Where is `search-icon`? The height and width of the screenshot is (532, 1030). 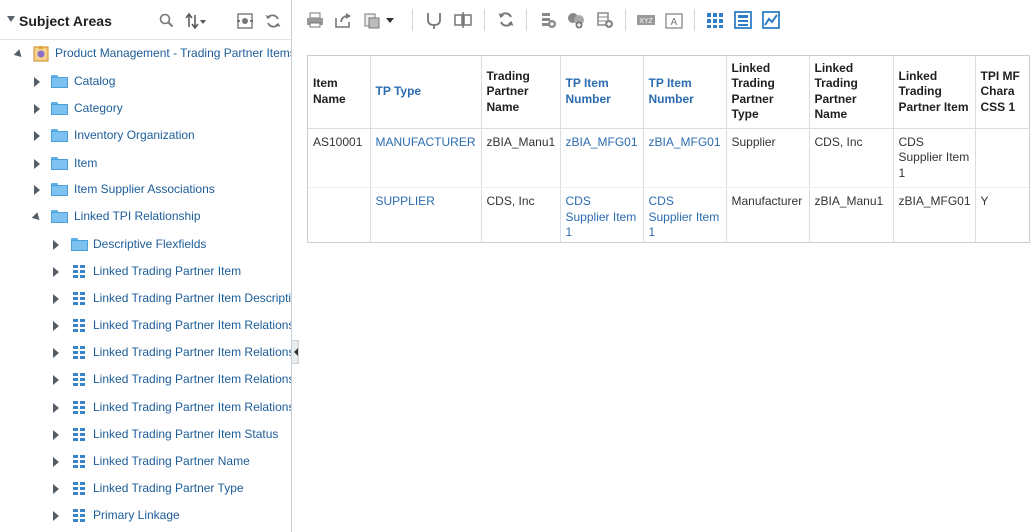 search-icon is located at coordinates (167, 21).